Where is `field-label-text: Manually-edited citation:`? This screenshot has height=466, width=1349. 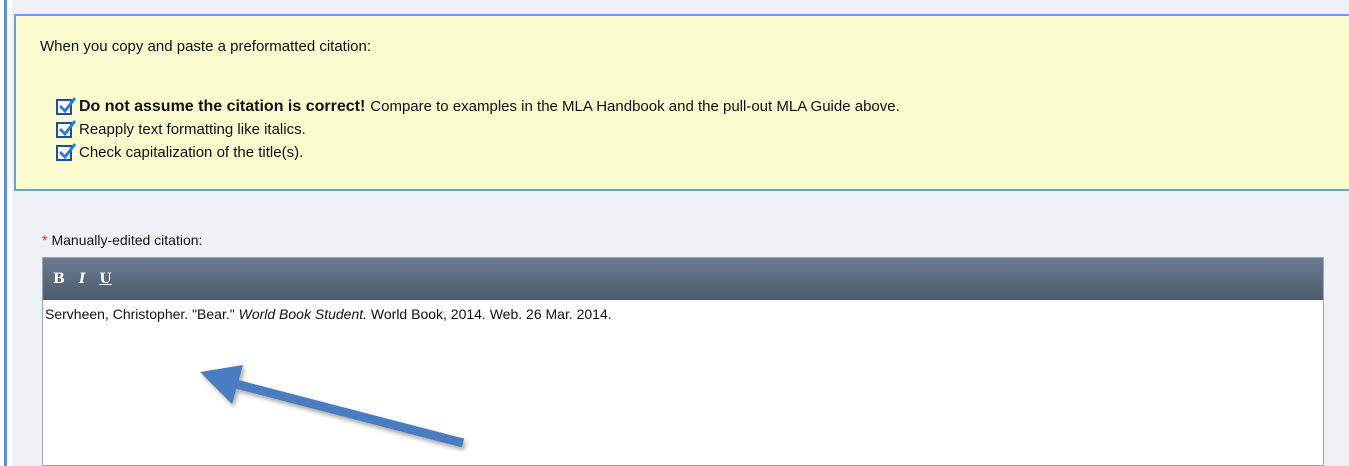
field-label-text: Manually-edited citation: is located at coordinates (127, 240).